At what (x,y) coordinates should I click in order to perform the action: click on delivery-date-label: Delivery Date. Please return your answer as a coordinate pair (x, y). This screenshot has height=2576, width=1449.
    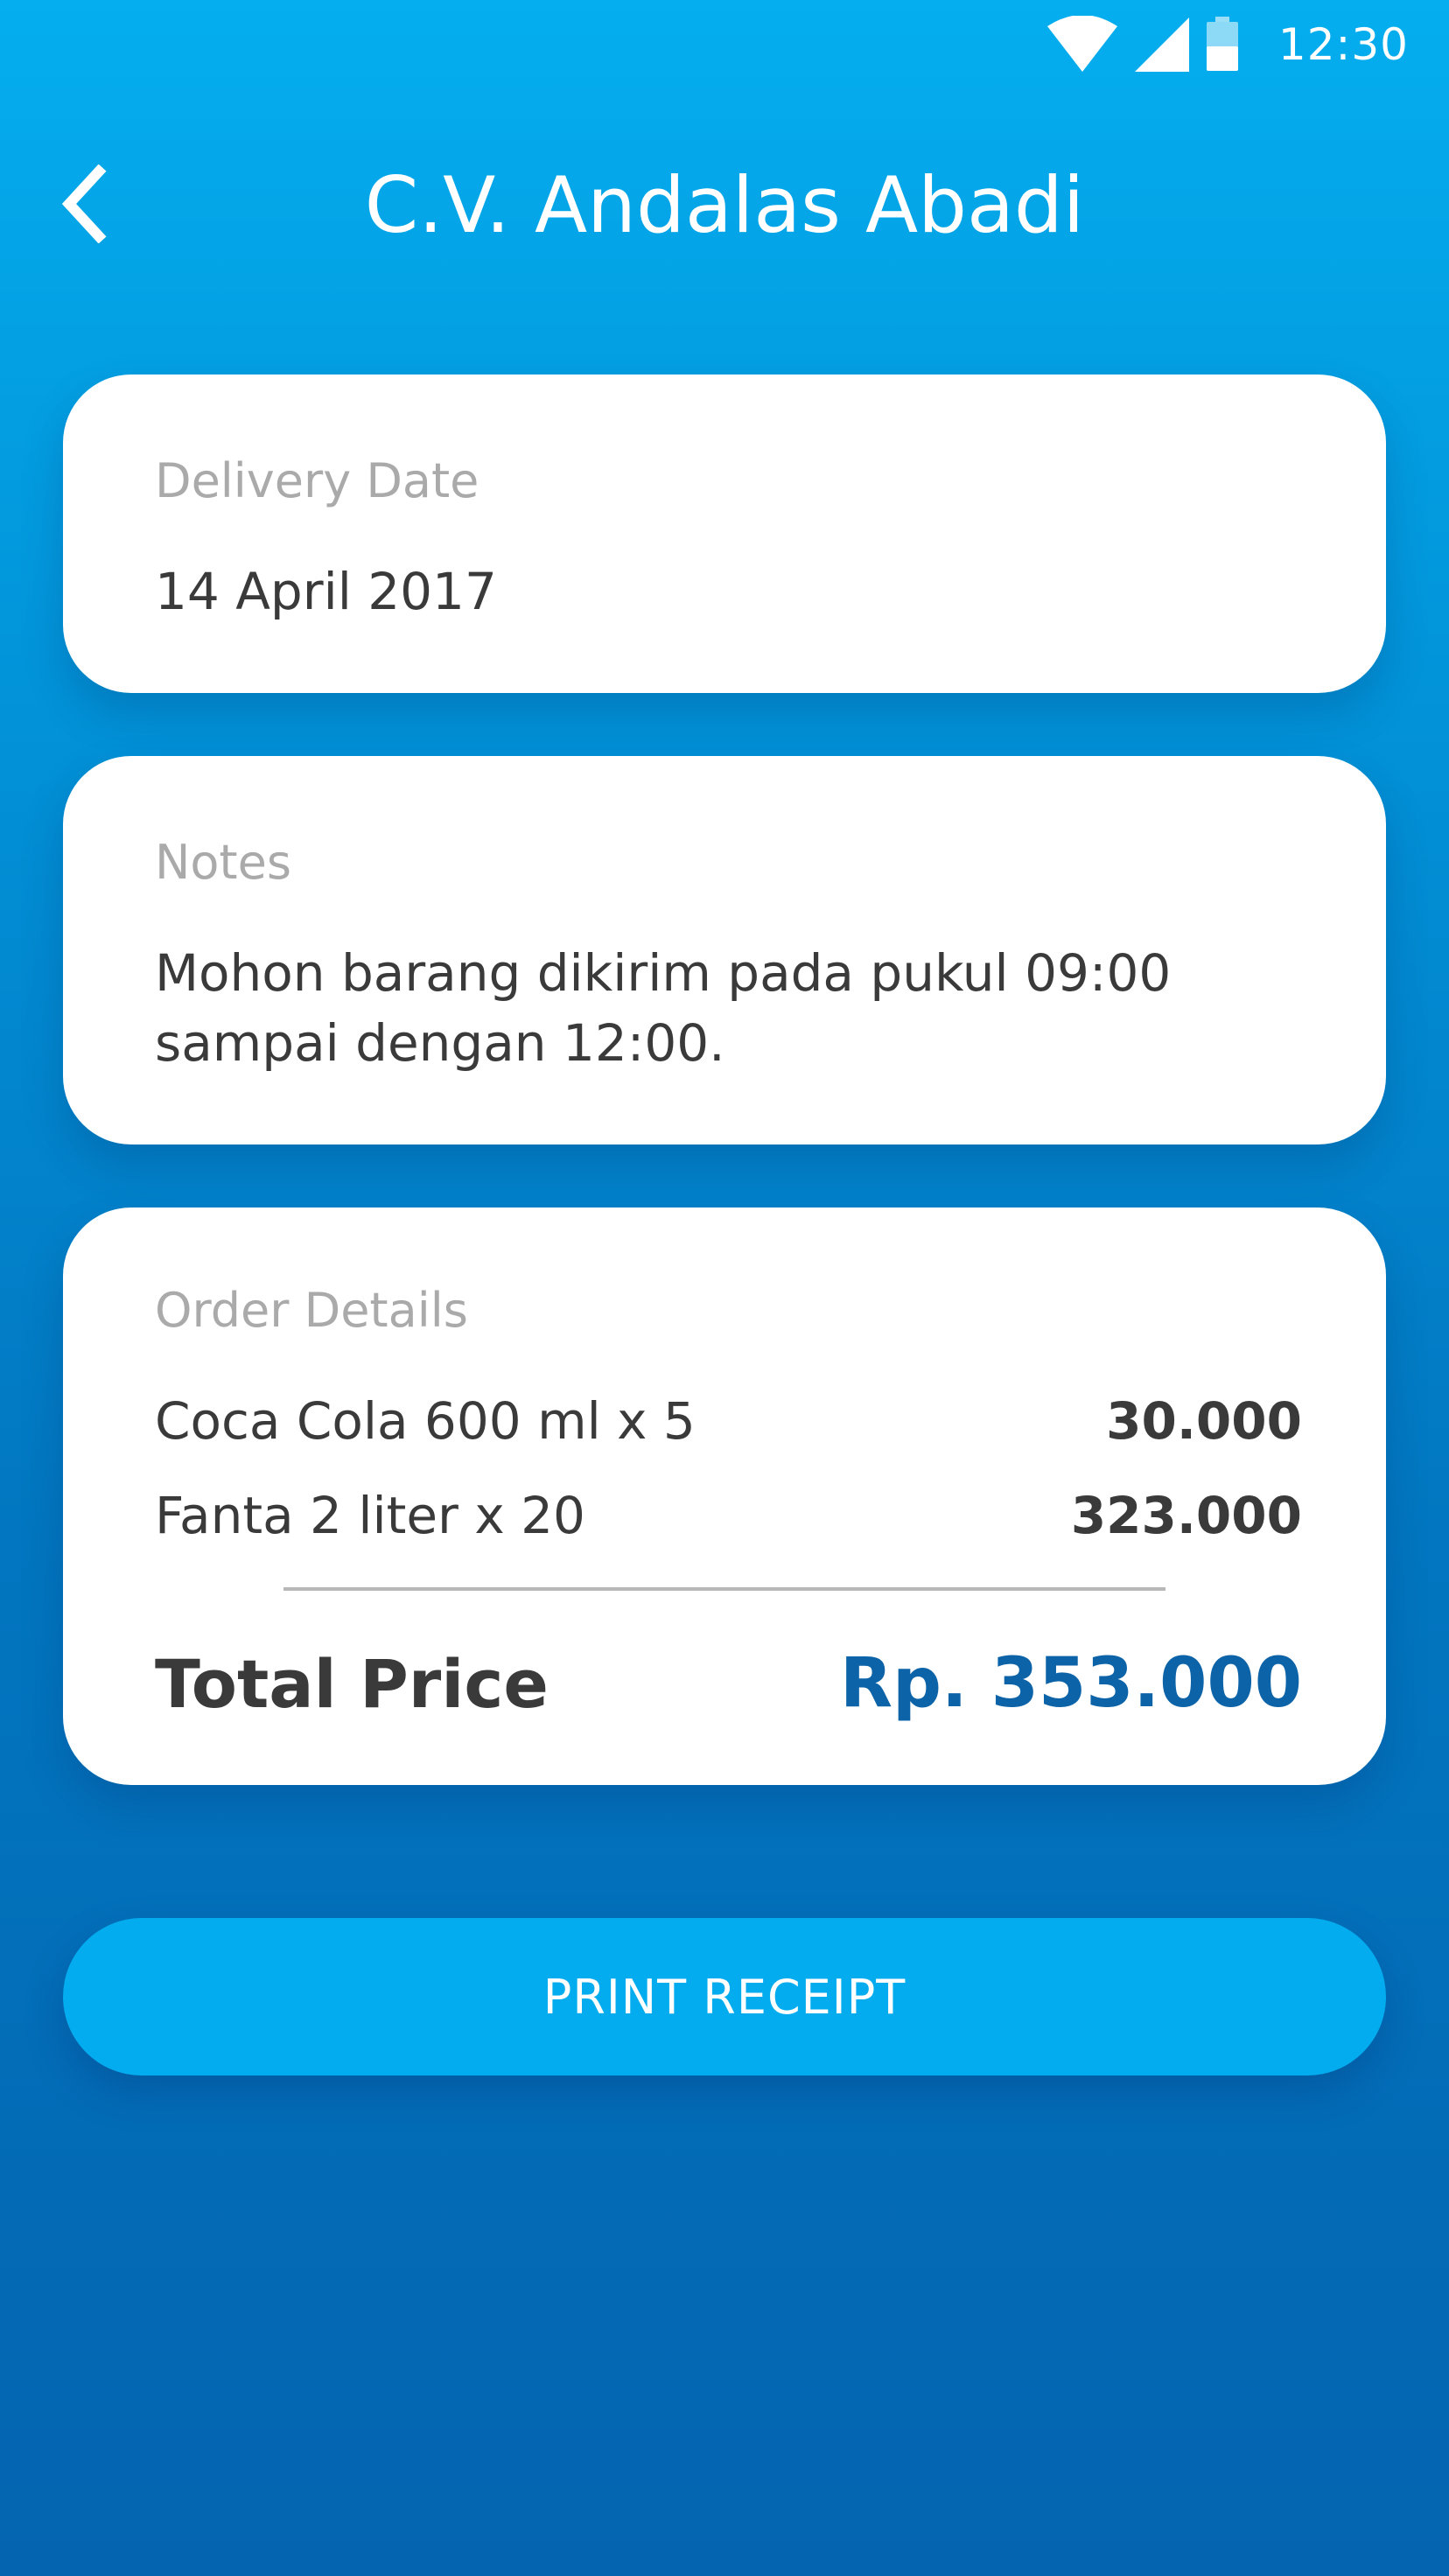
    Looking at the image, I should click on (317, 480).